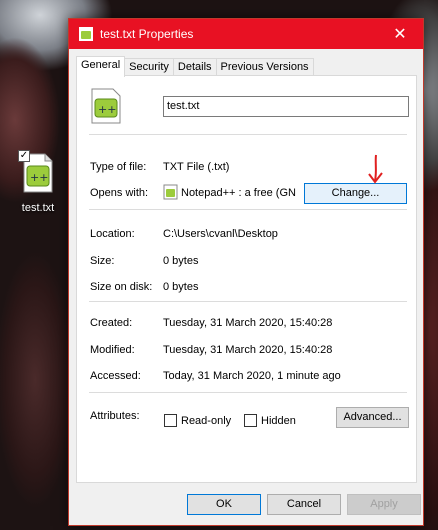  Describe the element at coordinates (238, 193) in the screenshot. I see `opens-with-value: Notepad++ : a free (GN` at that location.